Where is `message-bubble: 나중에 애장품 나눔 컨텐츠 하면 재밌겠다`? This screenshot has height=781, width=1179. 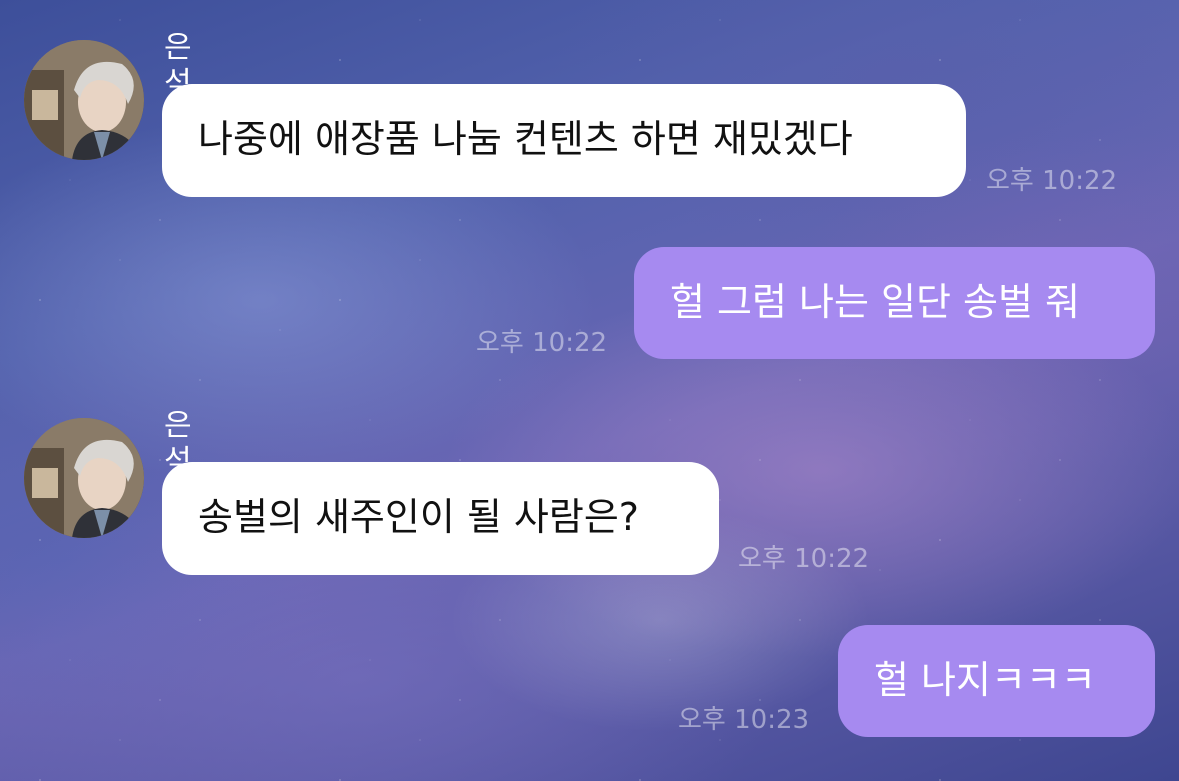
message-bubble: 나중에 애장품 나눔 컨텐츠 하면 재밌겠다 is located at coordinates (564, 140).